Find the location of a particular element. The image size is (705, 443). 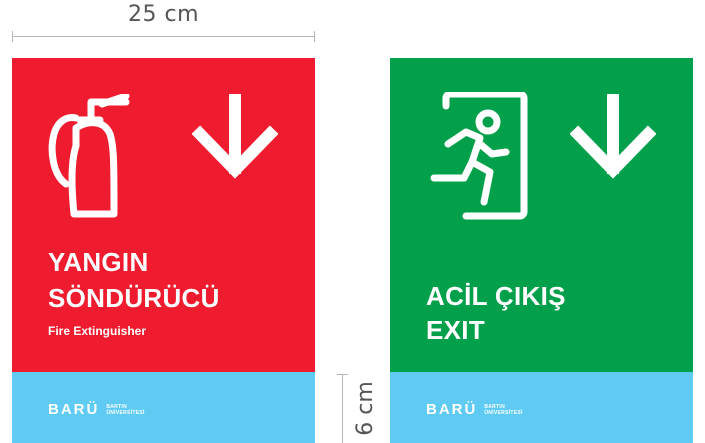

width-dimension-tick-right is located at coordinates (314, 36).